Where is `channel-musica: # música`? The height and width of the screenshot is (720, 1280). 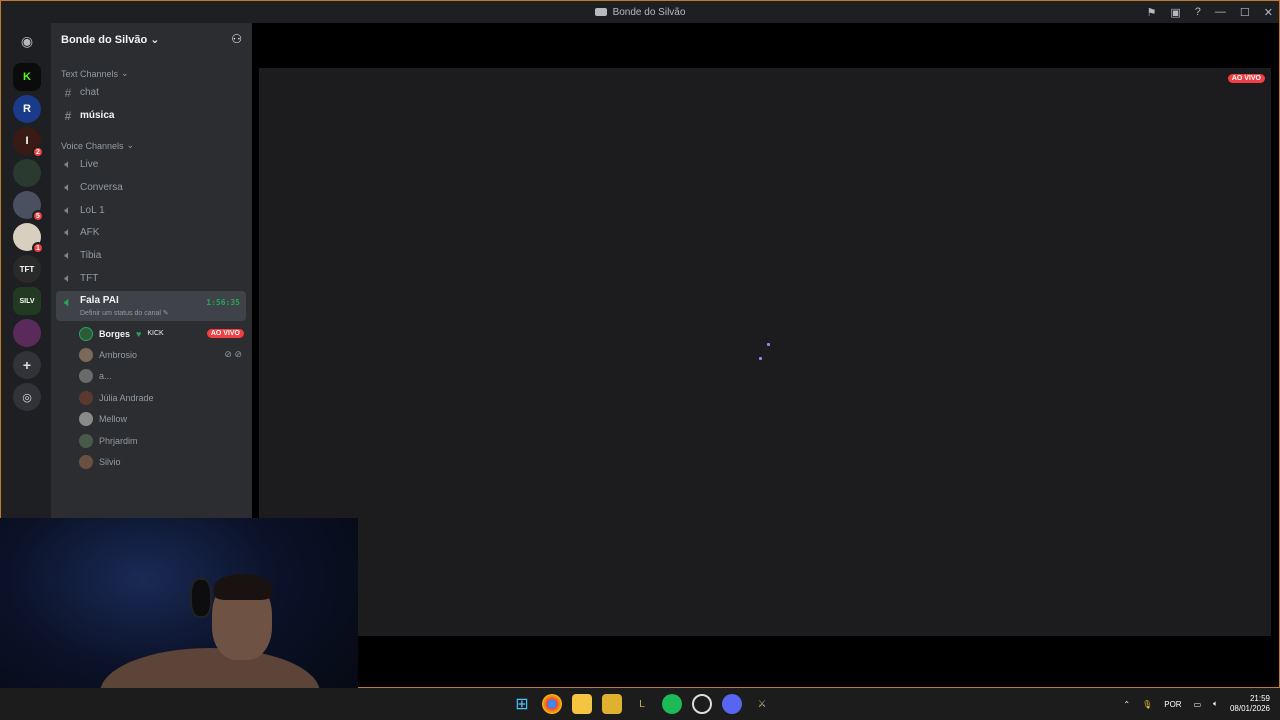 channel-musica: # música is located at coordinates (151, 115).